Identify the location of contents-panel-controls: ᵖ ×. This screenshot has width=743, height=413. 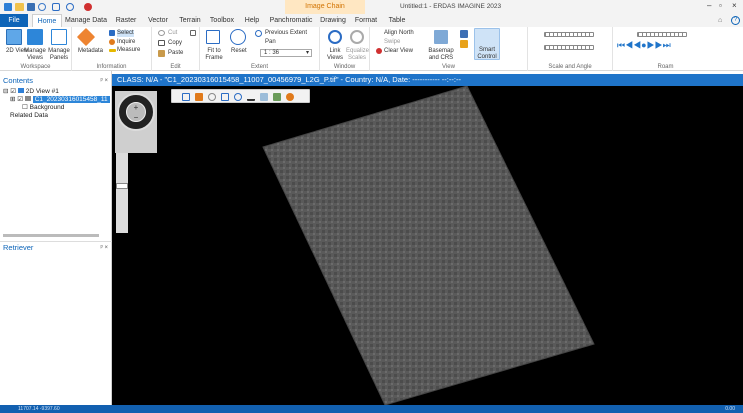
(104, 81).